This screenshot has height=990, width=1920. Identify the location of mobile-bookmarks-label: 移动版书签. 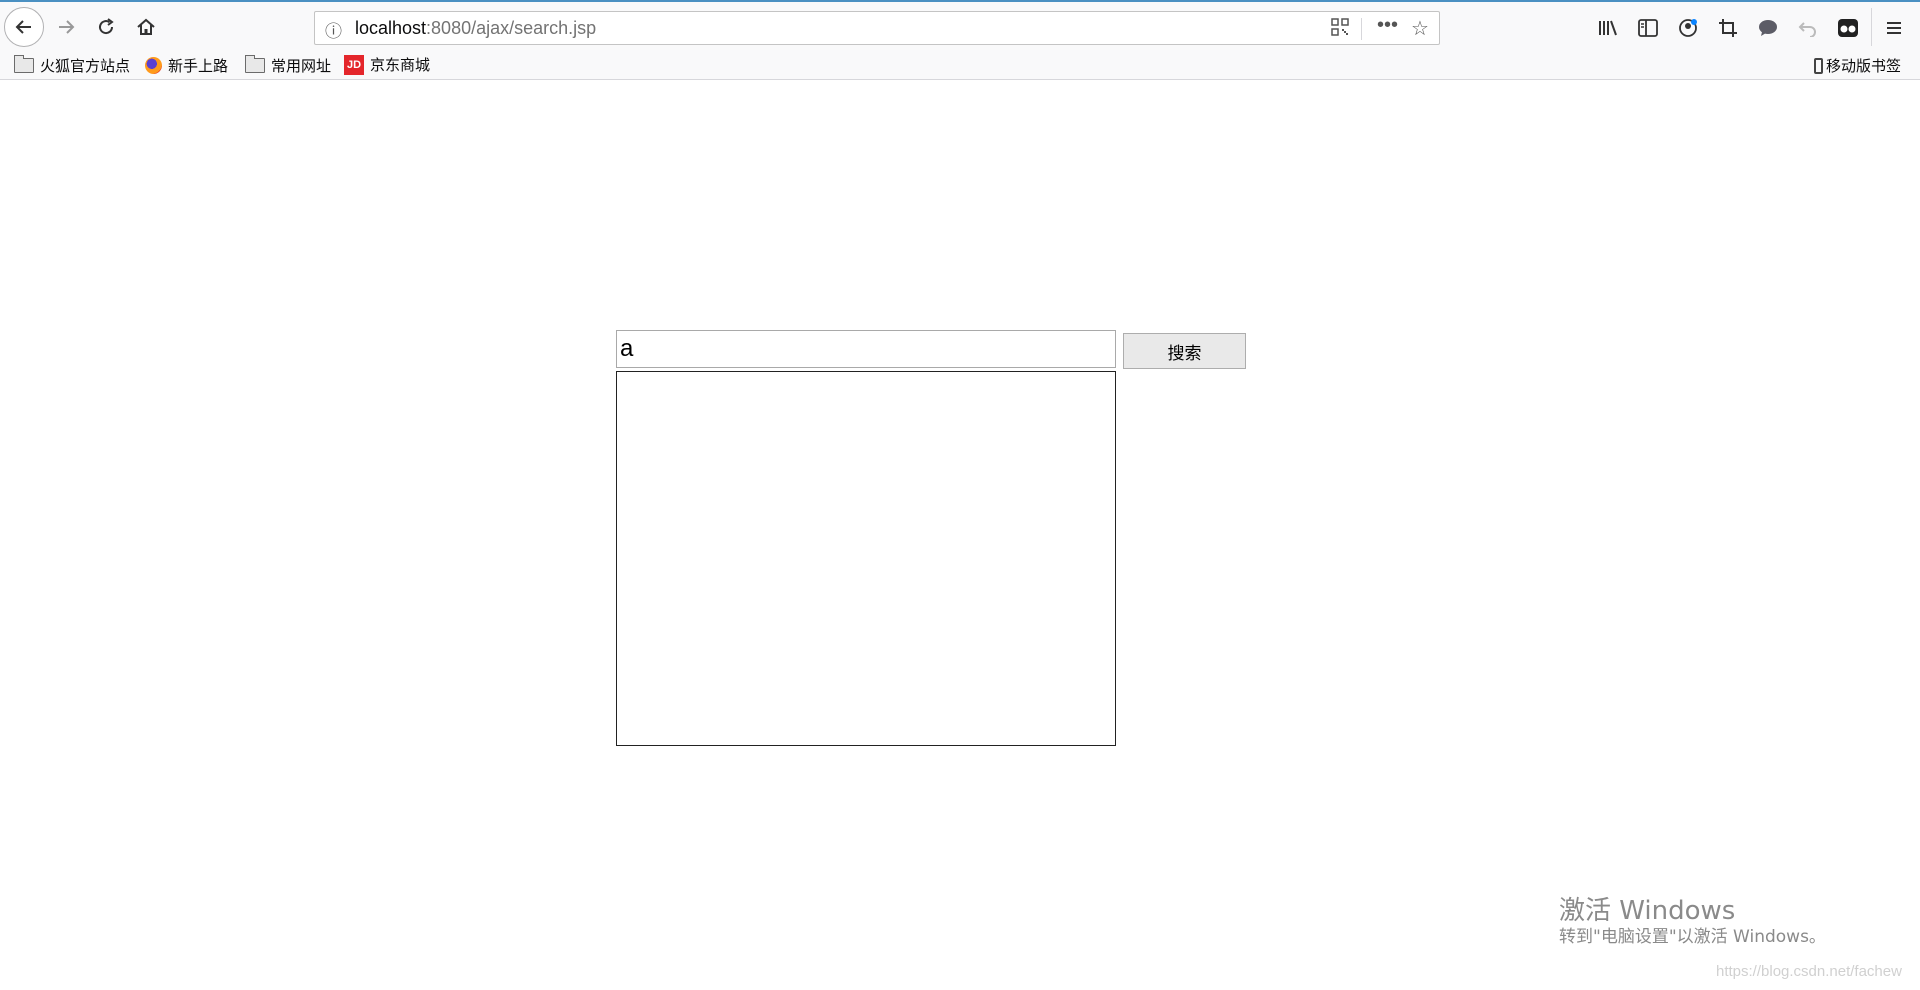
(1864, 66).